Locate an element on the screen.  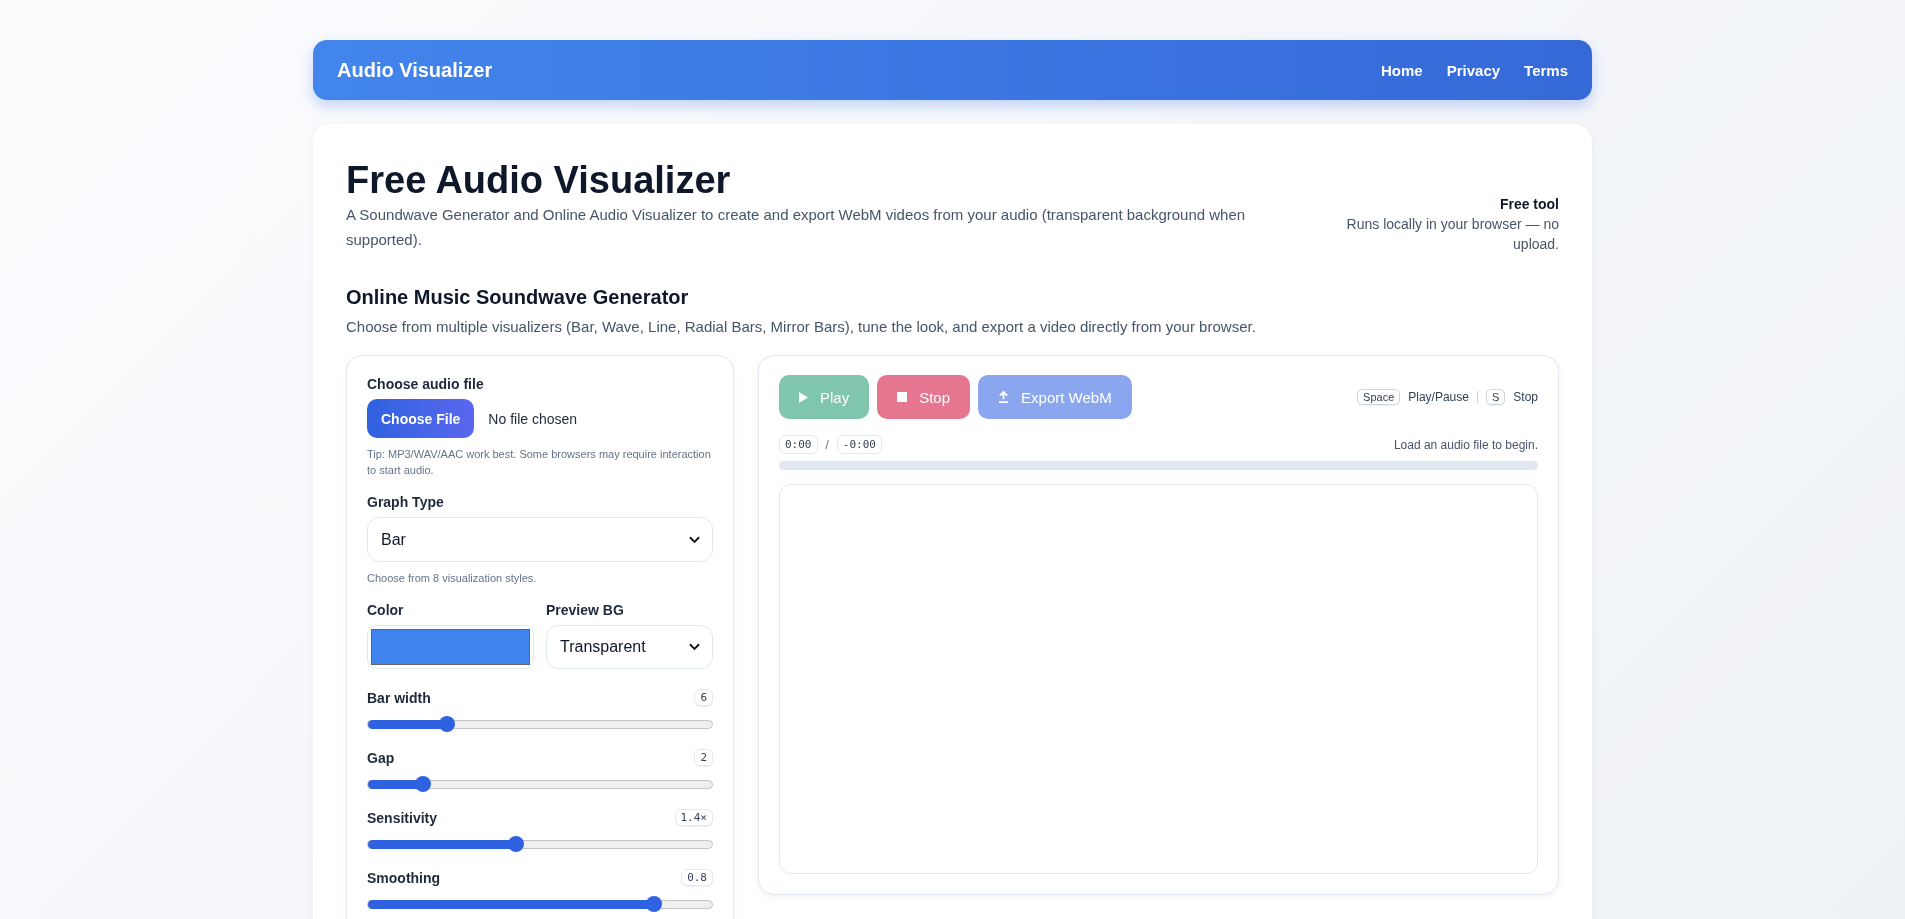
field-label: Color is located at coordinates (386, 610).